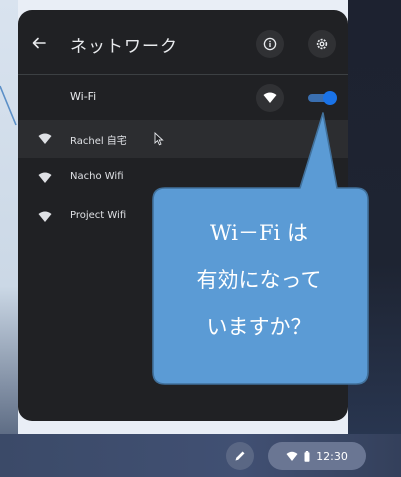 This screenshot has width=401, height=477. I want to click on callout-line: Wi－Fi は, so click(259, 233).